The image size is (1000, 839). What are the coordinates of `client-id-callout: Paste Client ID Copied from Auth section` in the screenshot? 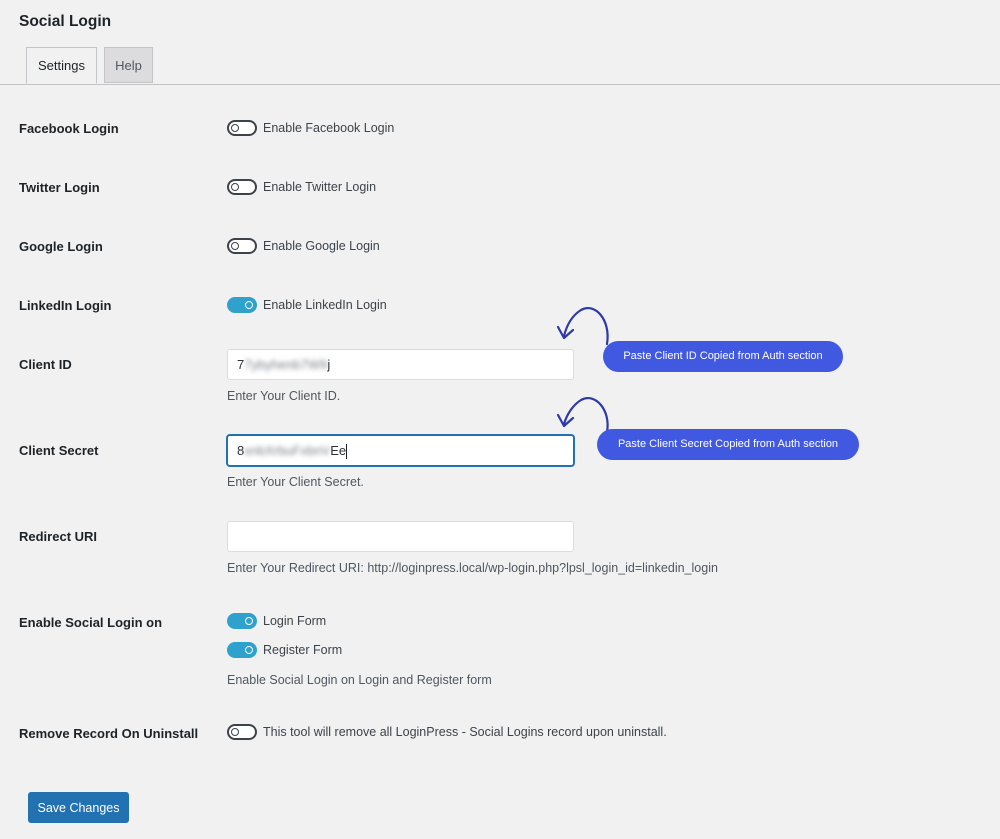 It's located at (723, 356).